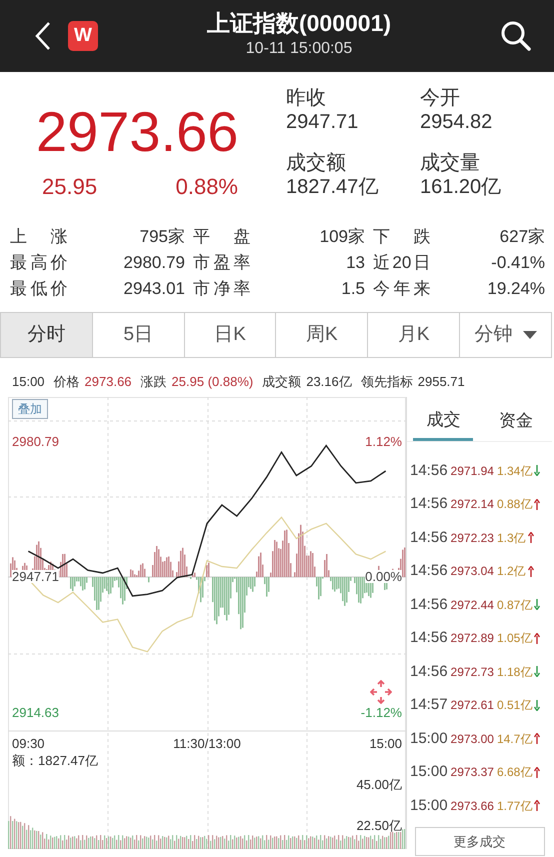 The image size is (554, 857). I want to click on stat-value: 19.24%, so click(516, 289).